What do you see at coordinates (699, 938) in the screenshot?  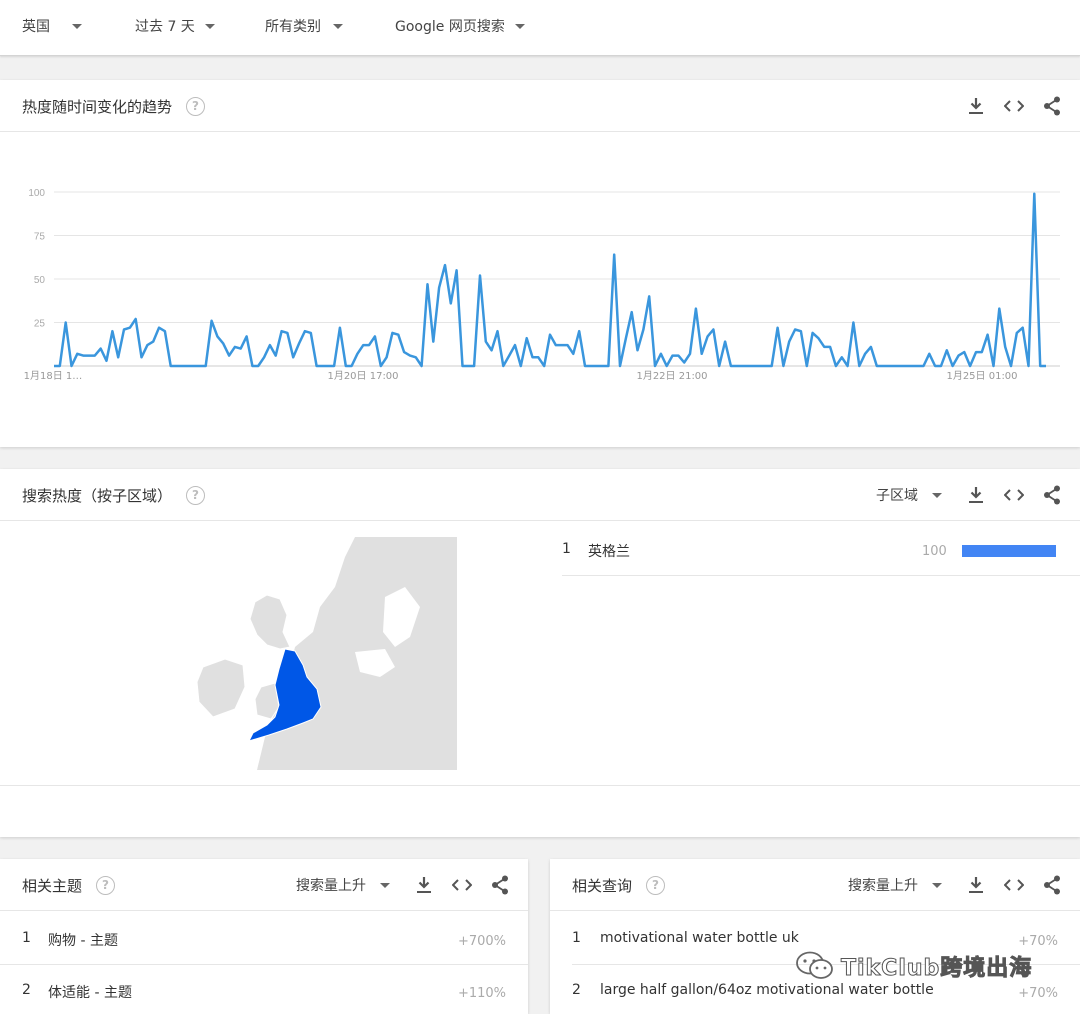 I see `query-text: motivational water bottle uk` at bounding box center [699, 938].